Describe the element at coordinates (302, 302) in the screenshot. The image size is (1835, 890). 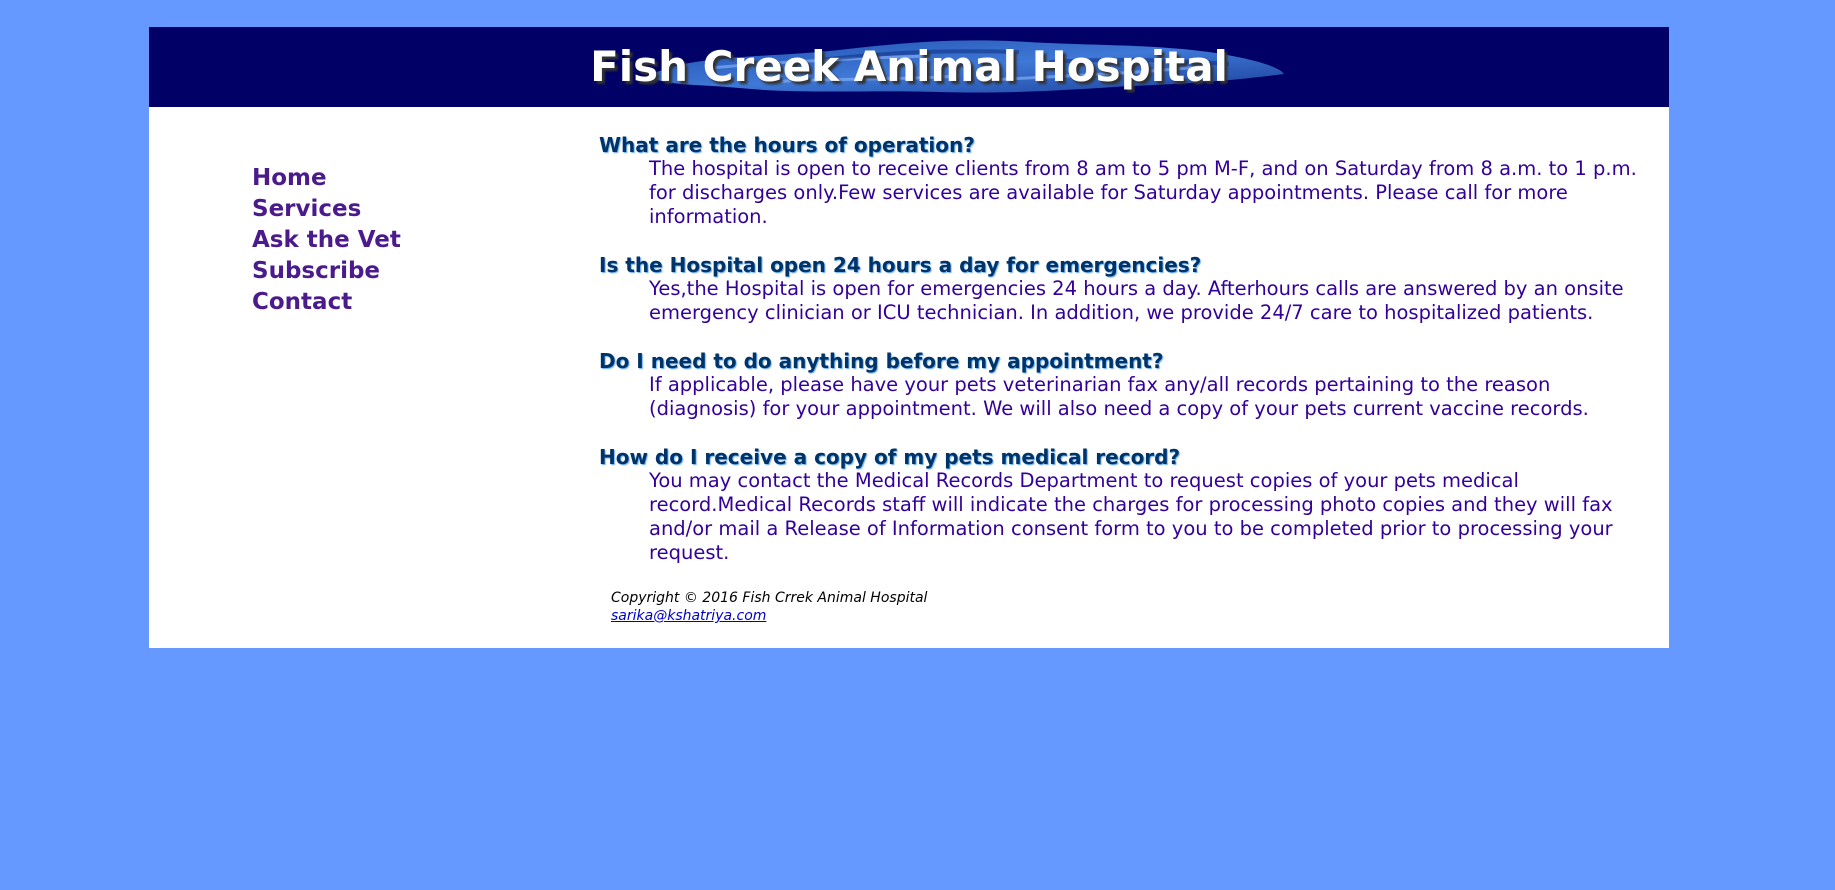
I see `nav-link-contact: Contact` at that location.